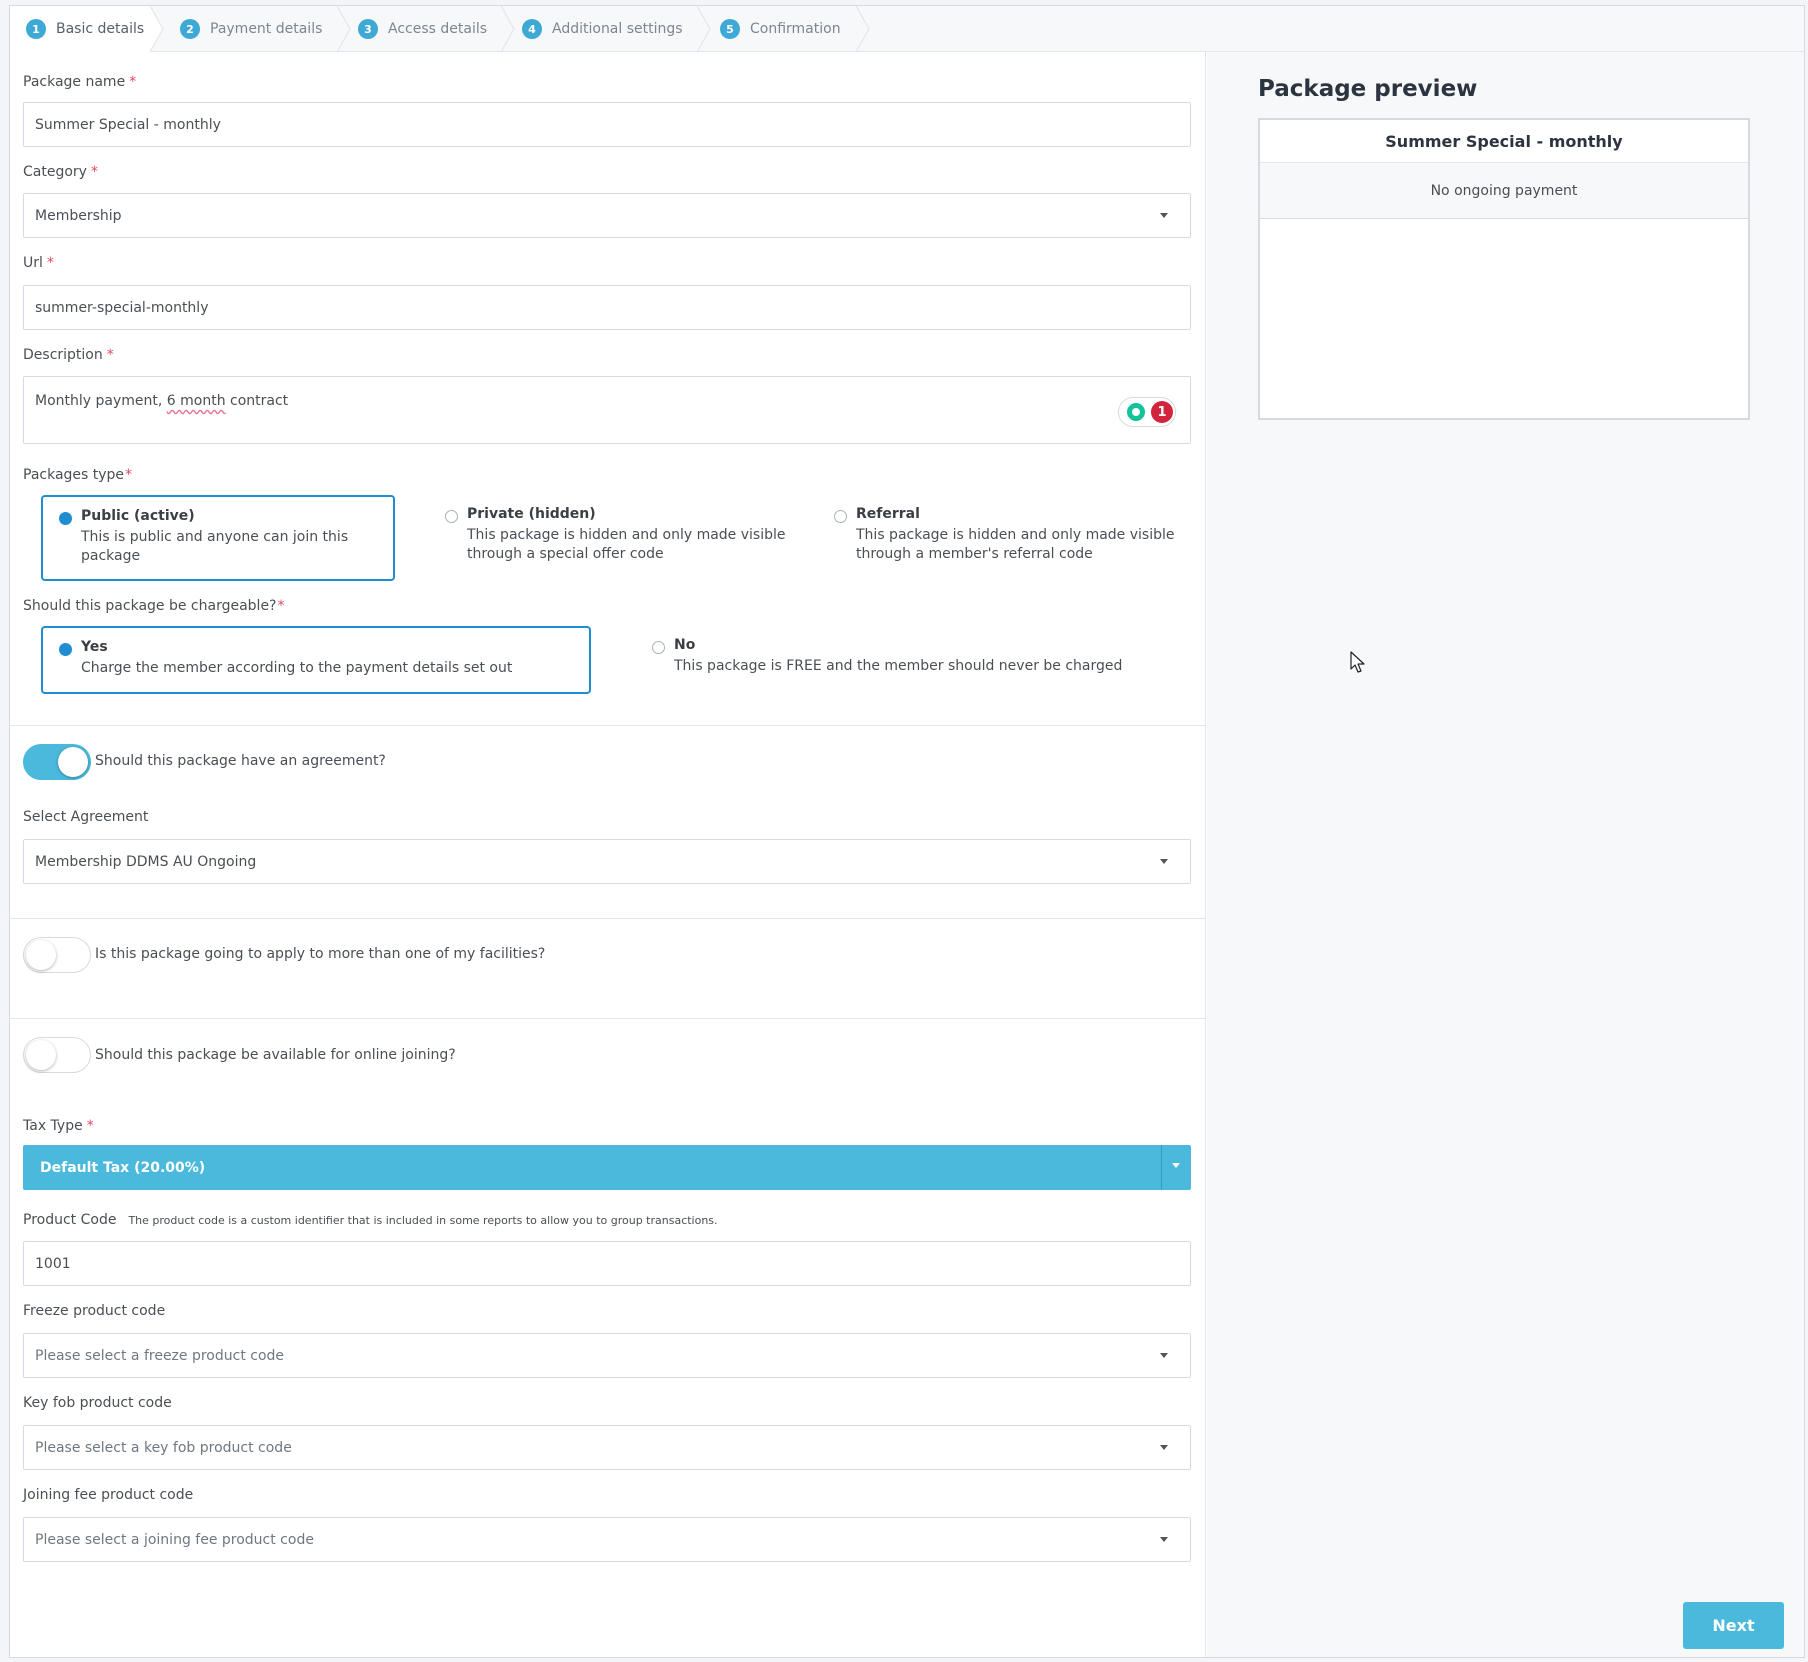 The height and width of the screenshot is (1662, 1808). What do you see at coordinates (1136, 412) in the screenshot?
I see `grammar-logo-icon` at bounding box center [1136, 412].